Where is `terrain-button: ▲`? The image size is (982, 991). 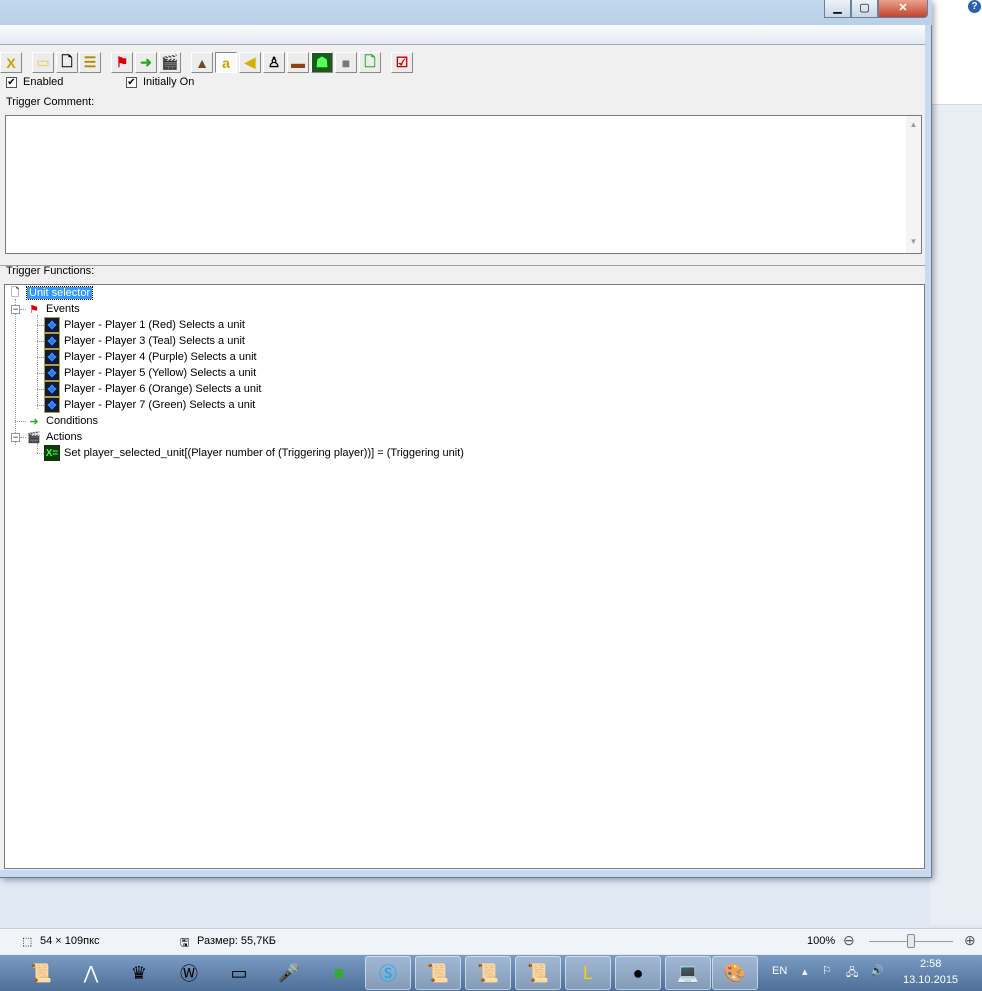 terrain-button: ▲ is located at coordinates (202, 62).